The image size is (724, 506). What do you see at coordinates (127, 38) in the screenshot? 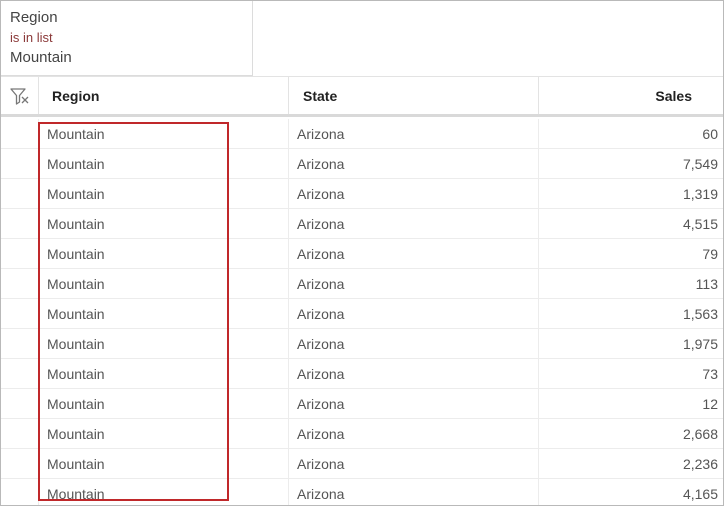
I see `filter-card: Region is in list Mountain` at bounding box center [127, 38].